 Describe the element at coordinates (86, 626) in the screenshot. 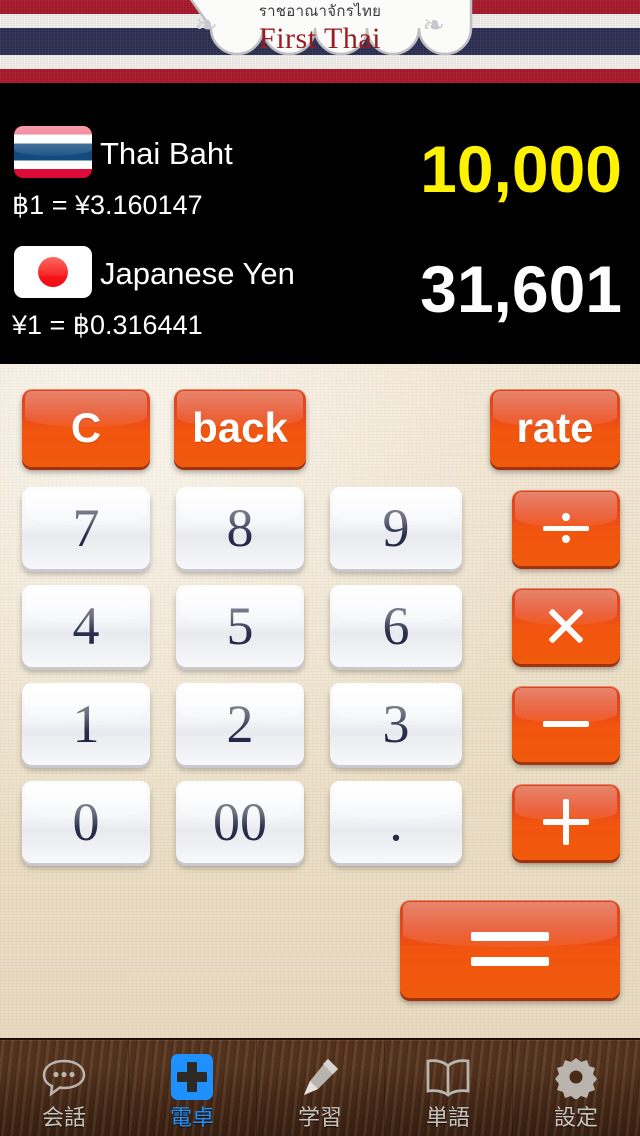

I see `key-4: 4` at that location.